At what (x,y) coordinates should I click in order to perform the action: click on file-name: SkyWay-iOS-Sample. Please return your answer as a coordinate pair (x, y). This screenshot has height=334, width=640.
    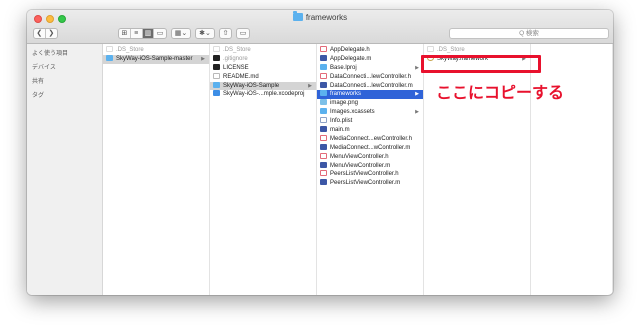
    Looking at the image, I should click on (251, 85).